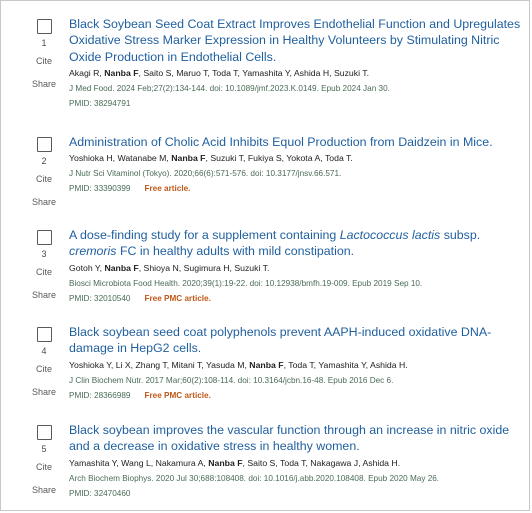  What do you see at coordinates (44, 263) in the screenshot?
I see `result-actions: 3 Cite Share` at bounding box center [44, 263].